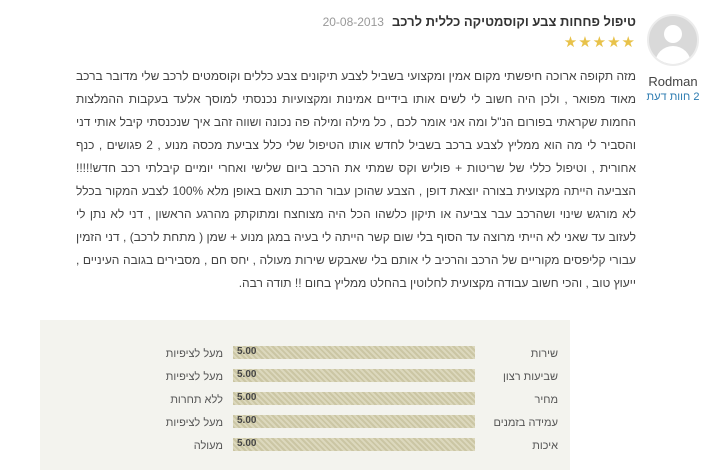 The width and height of the screenshot is (715, 470). I want to click on rating-label: עמידה בזמנים, so click(525, 423).